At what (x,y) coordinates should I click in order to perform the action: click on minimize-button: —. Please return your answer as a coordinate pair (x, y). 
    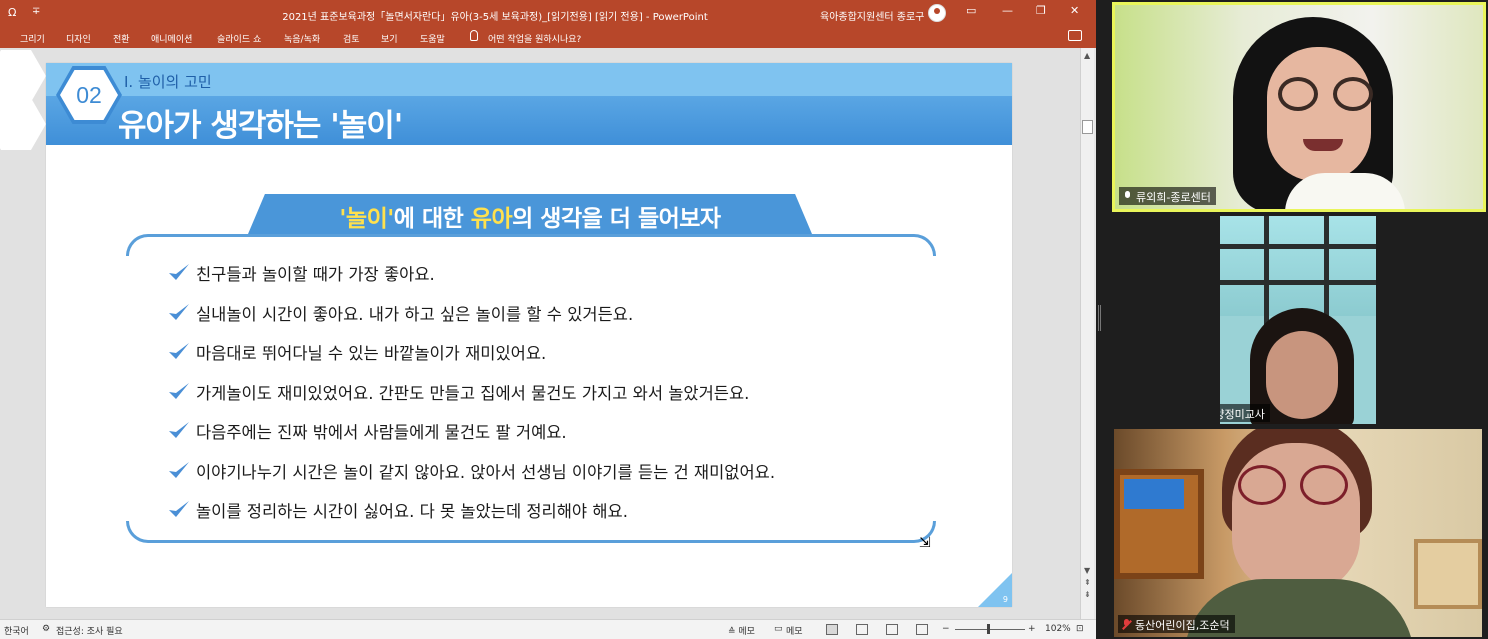
    Looking at the image, I should click on (1007, 10).